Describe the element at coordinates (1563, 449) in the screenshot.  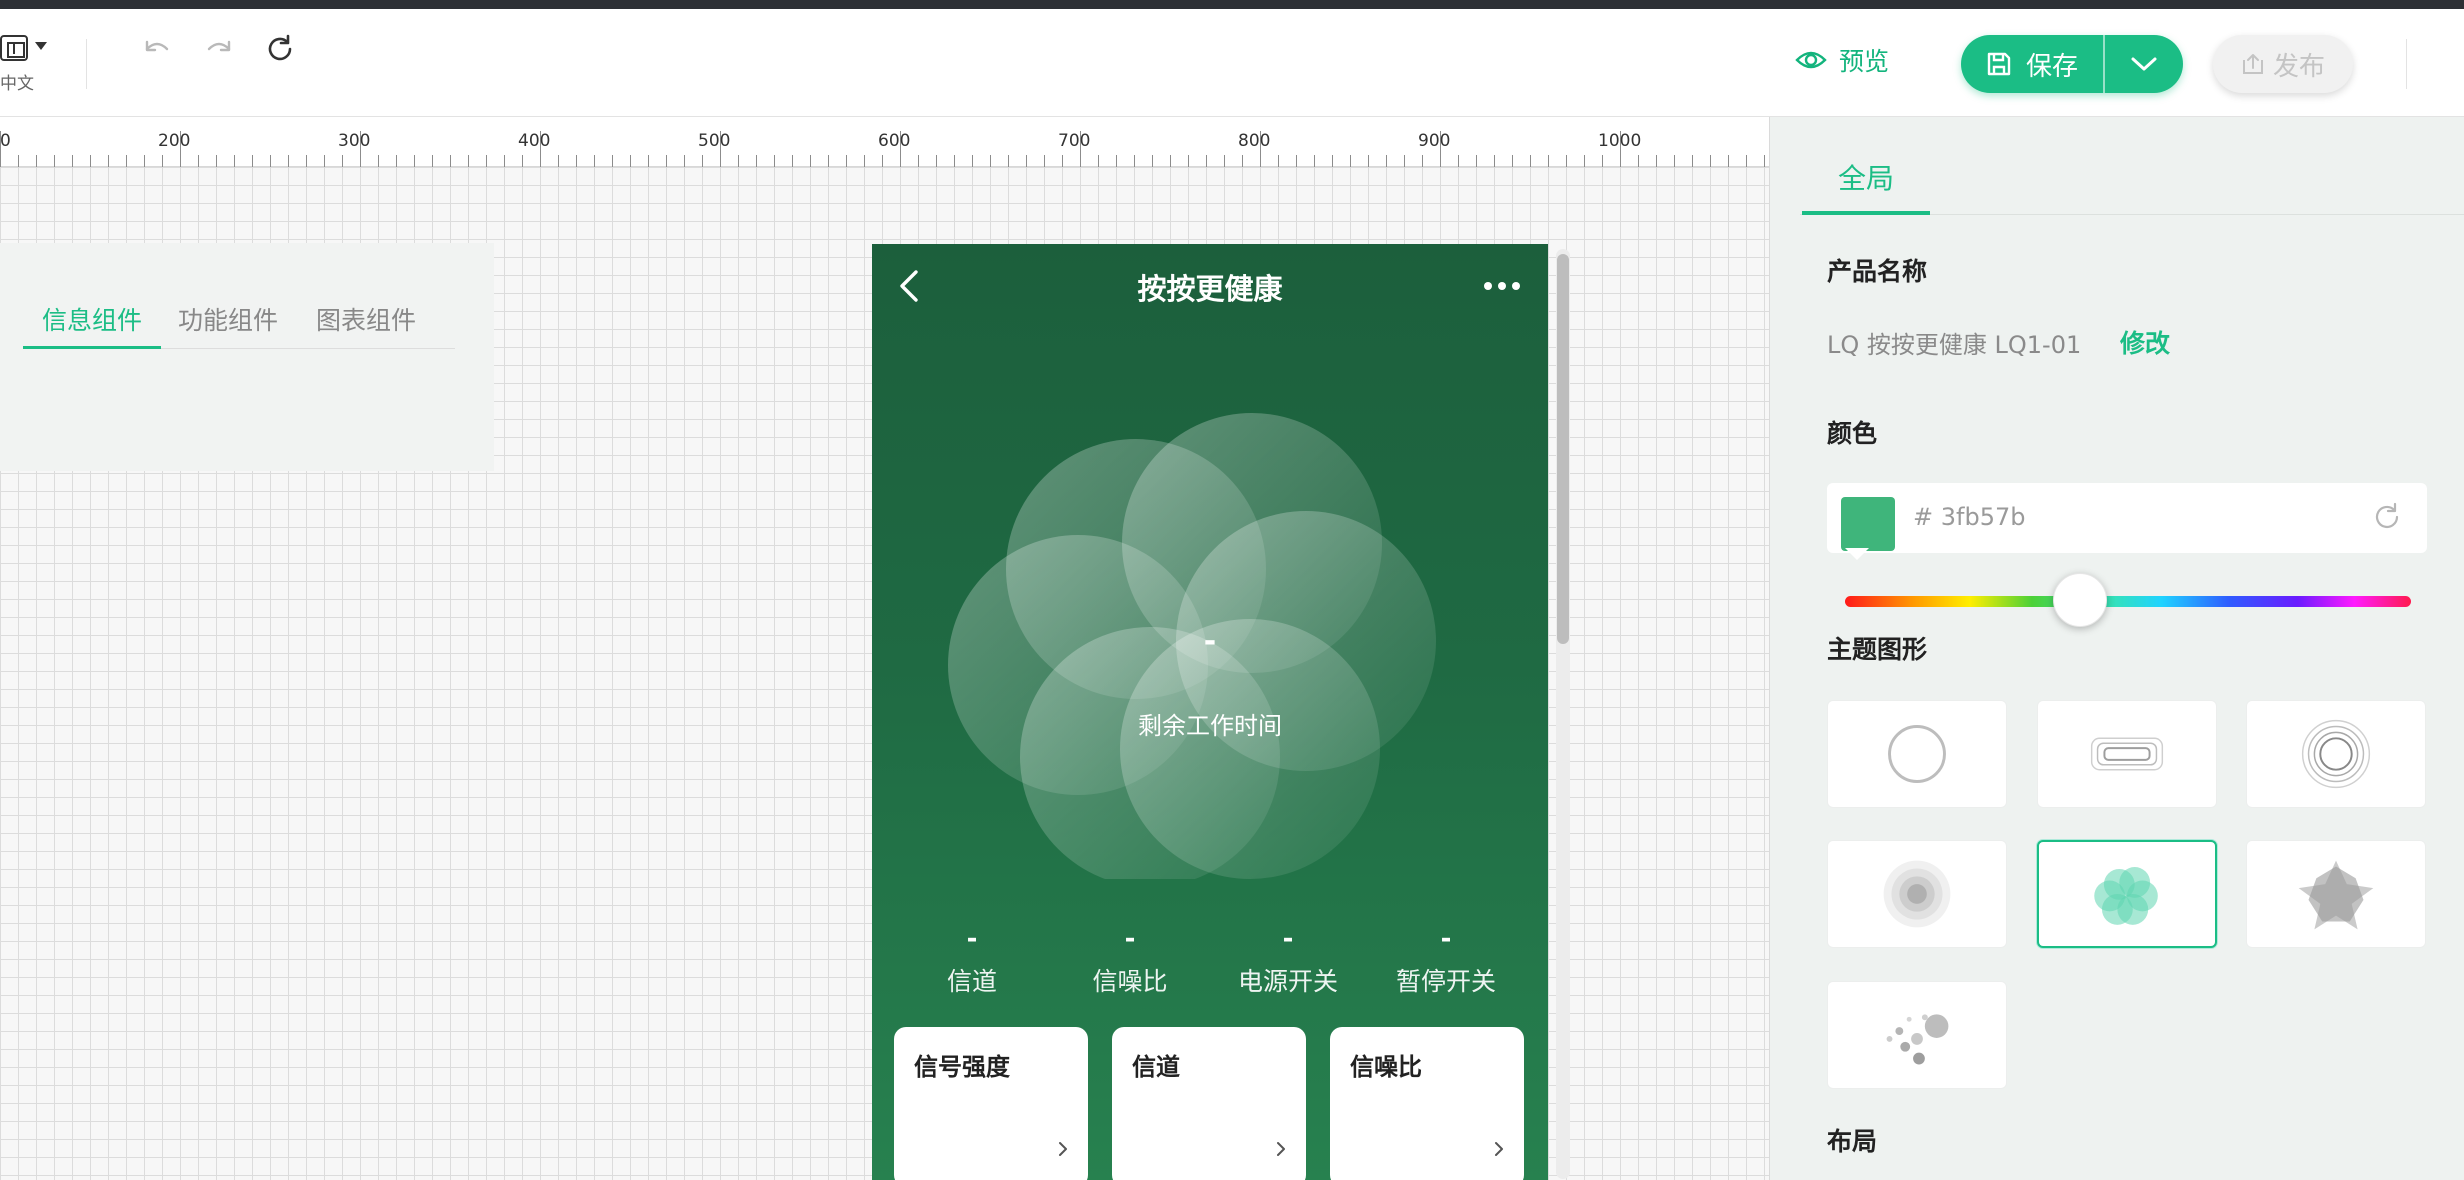
I see `phone-scrollbar-thumb` at that location.